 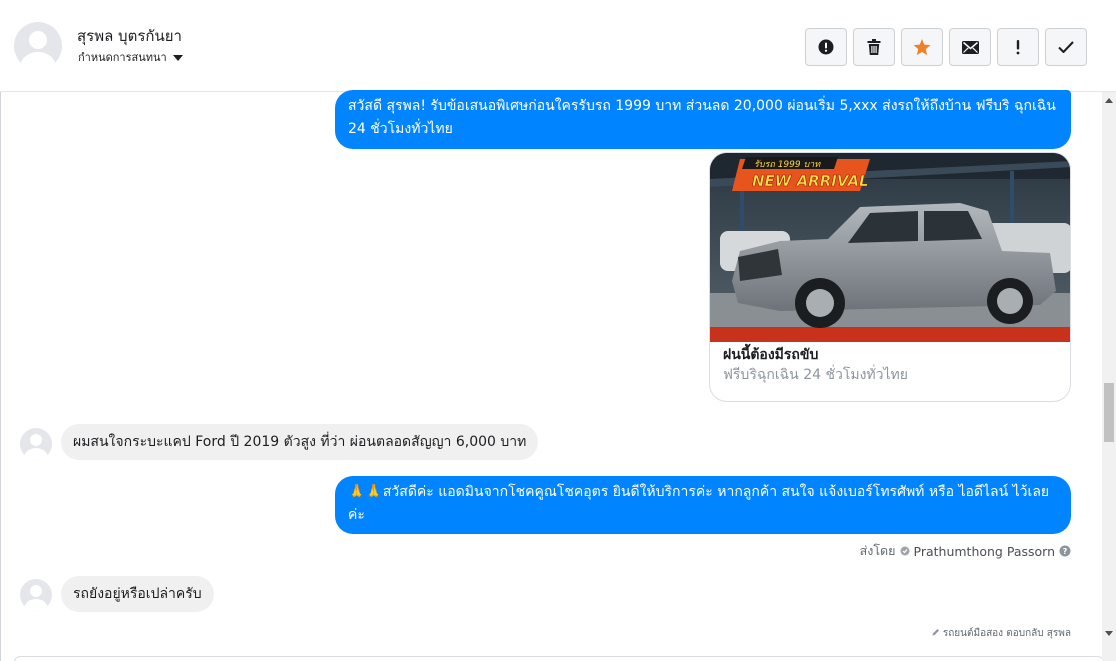 What do you see at coordinates (904, 551) in the screenshot?
I see `verified-badge-icon` at bounding box center [904, 551].